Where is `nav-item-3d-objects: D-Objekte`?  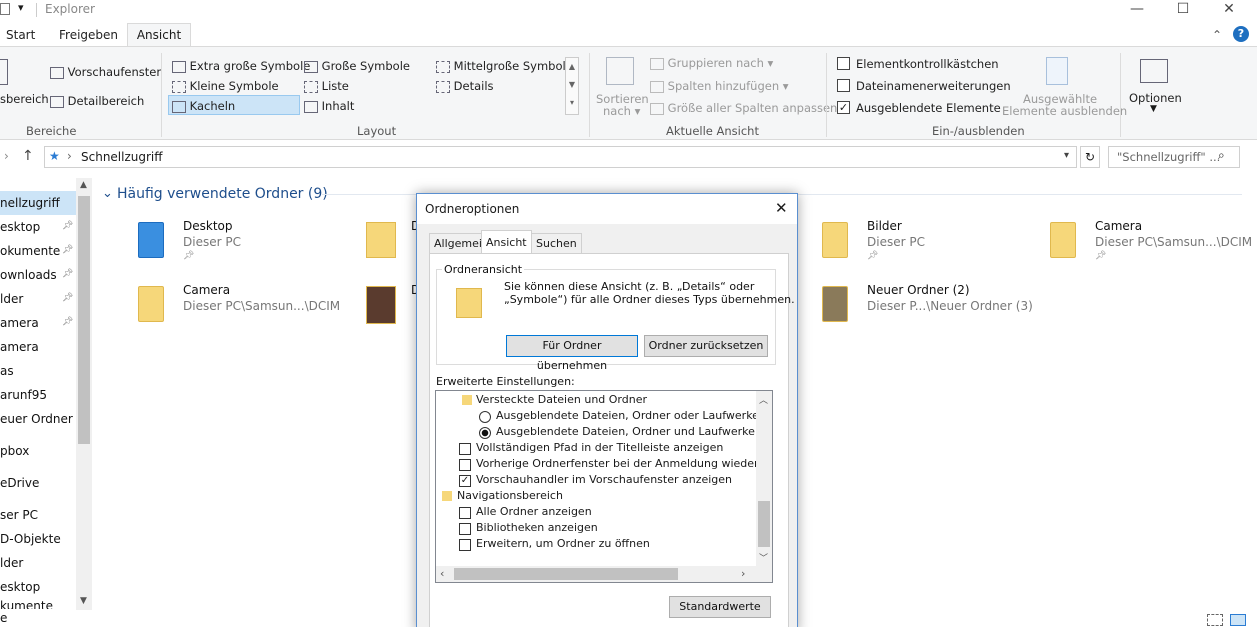 nav-item-3d-objects: D-Objekte is located at coordinates (39, 539).